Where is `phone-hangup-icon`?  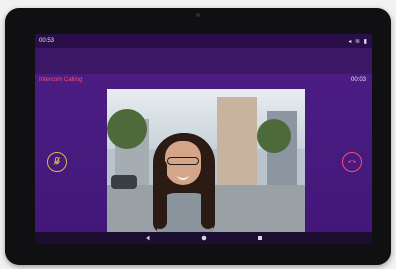 phone-hangup-icon is located at coordinates (352, 162).